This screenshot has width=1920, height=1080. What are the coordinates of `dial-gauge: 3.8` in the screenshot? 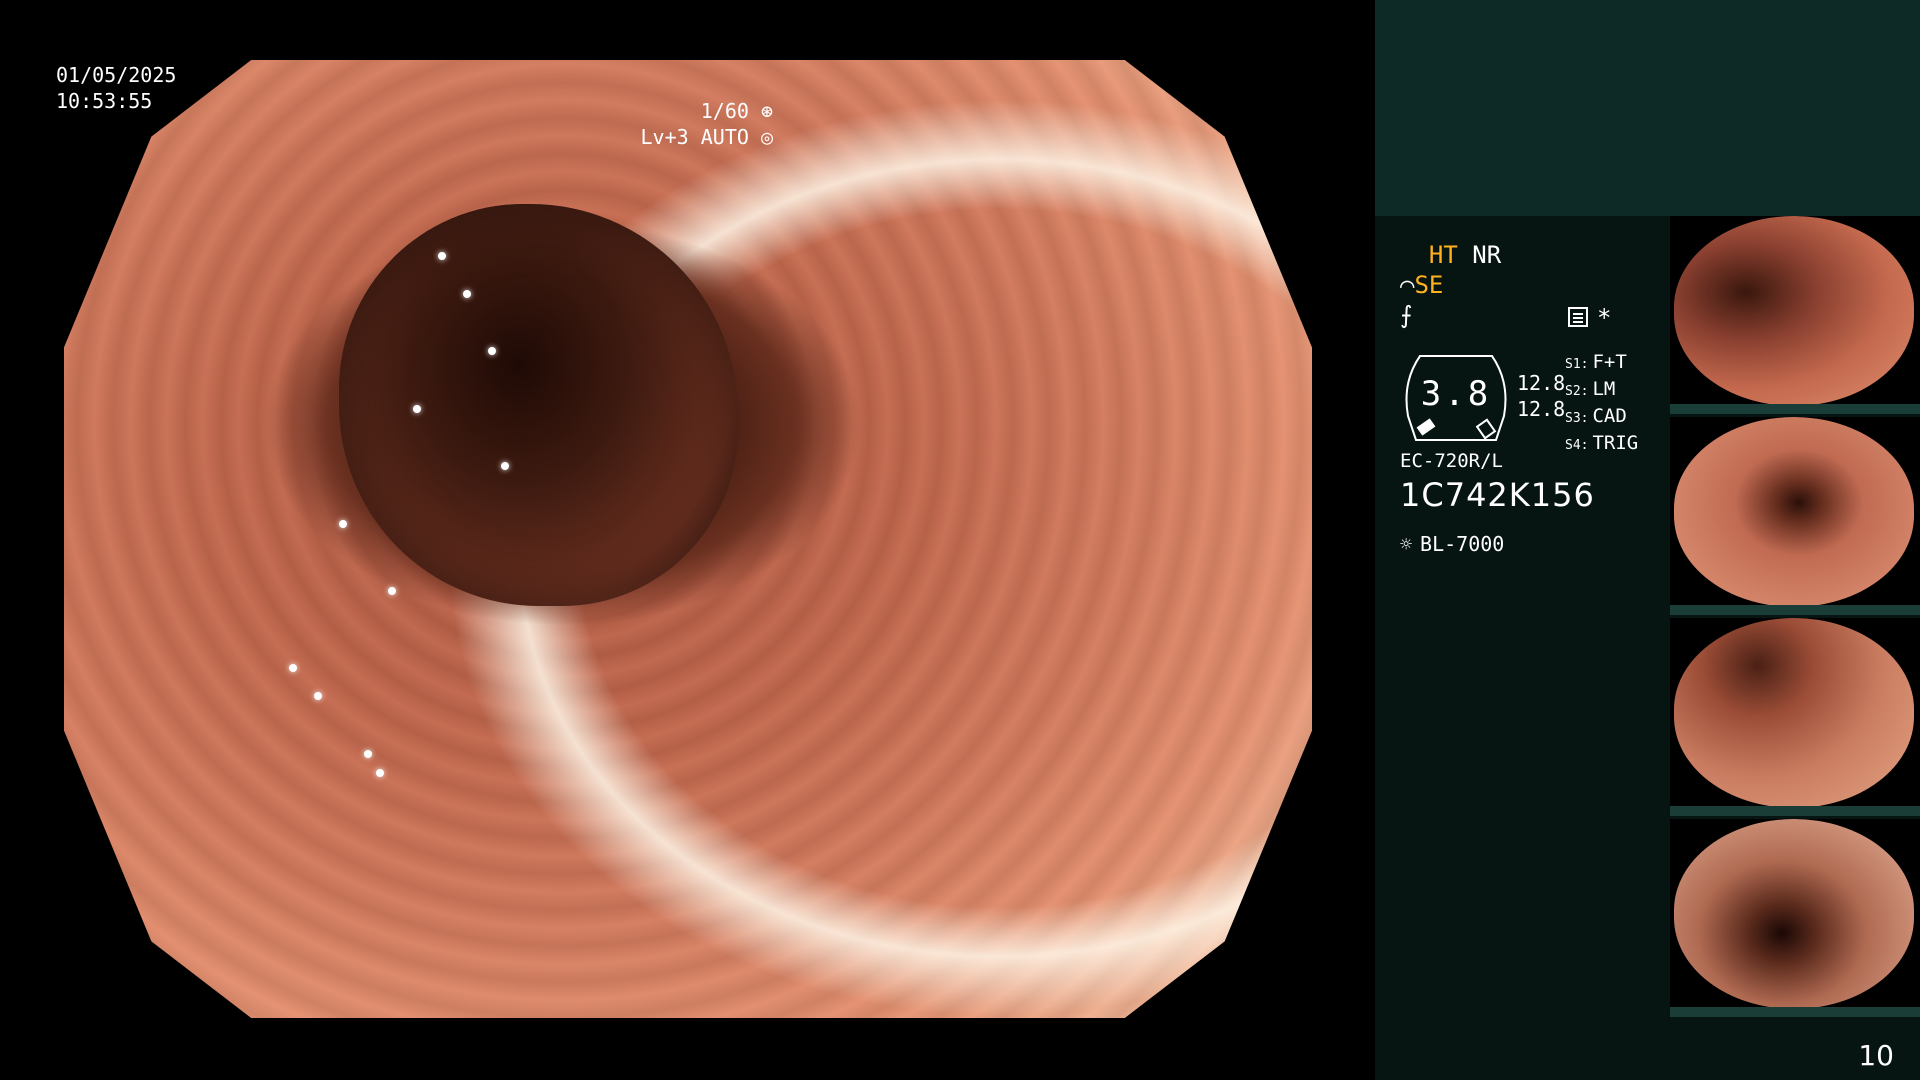 It's located at (1456, 398).